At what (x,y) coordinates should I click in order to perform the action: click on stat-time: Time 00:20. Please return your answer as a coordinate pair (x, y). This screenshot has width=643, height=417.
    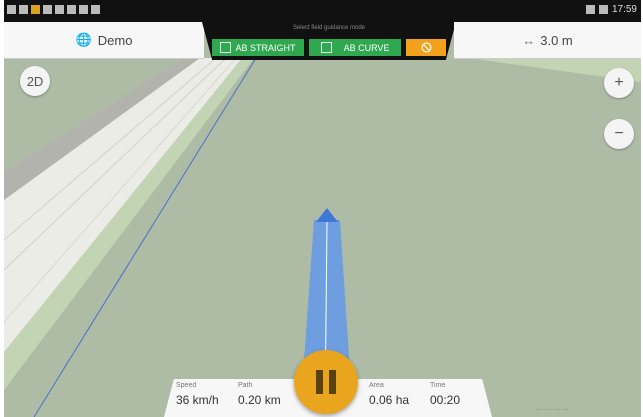
    Looking at the image, I should click on (445, 394).